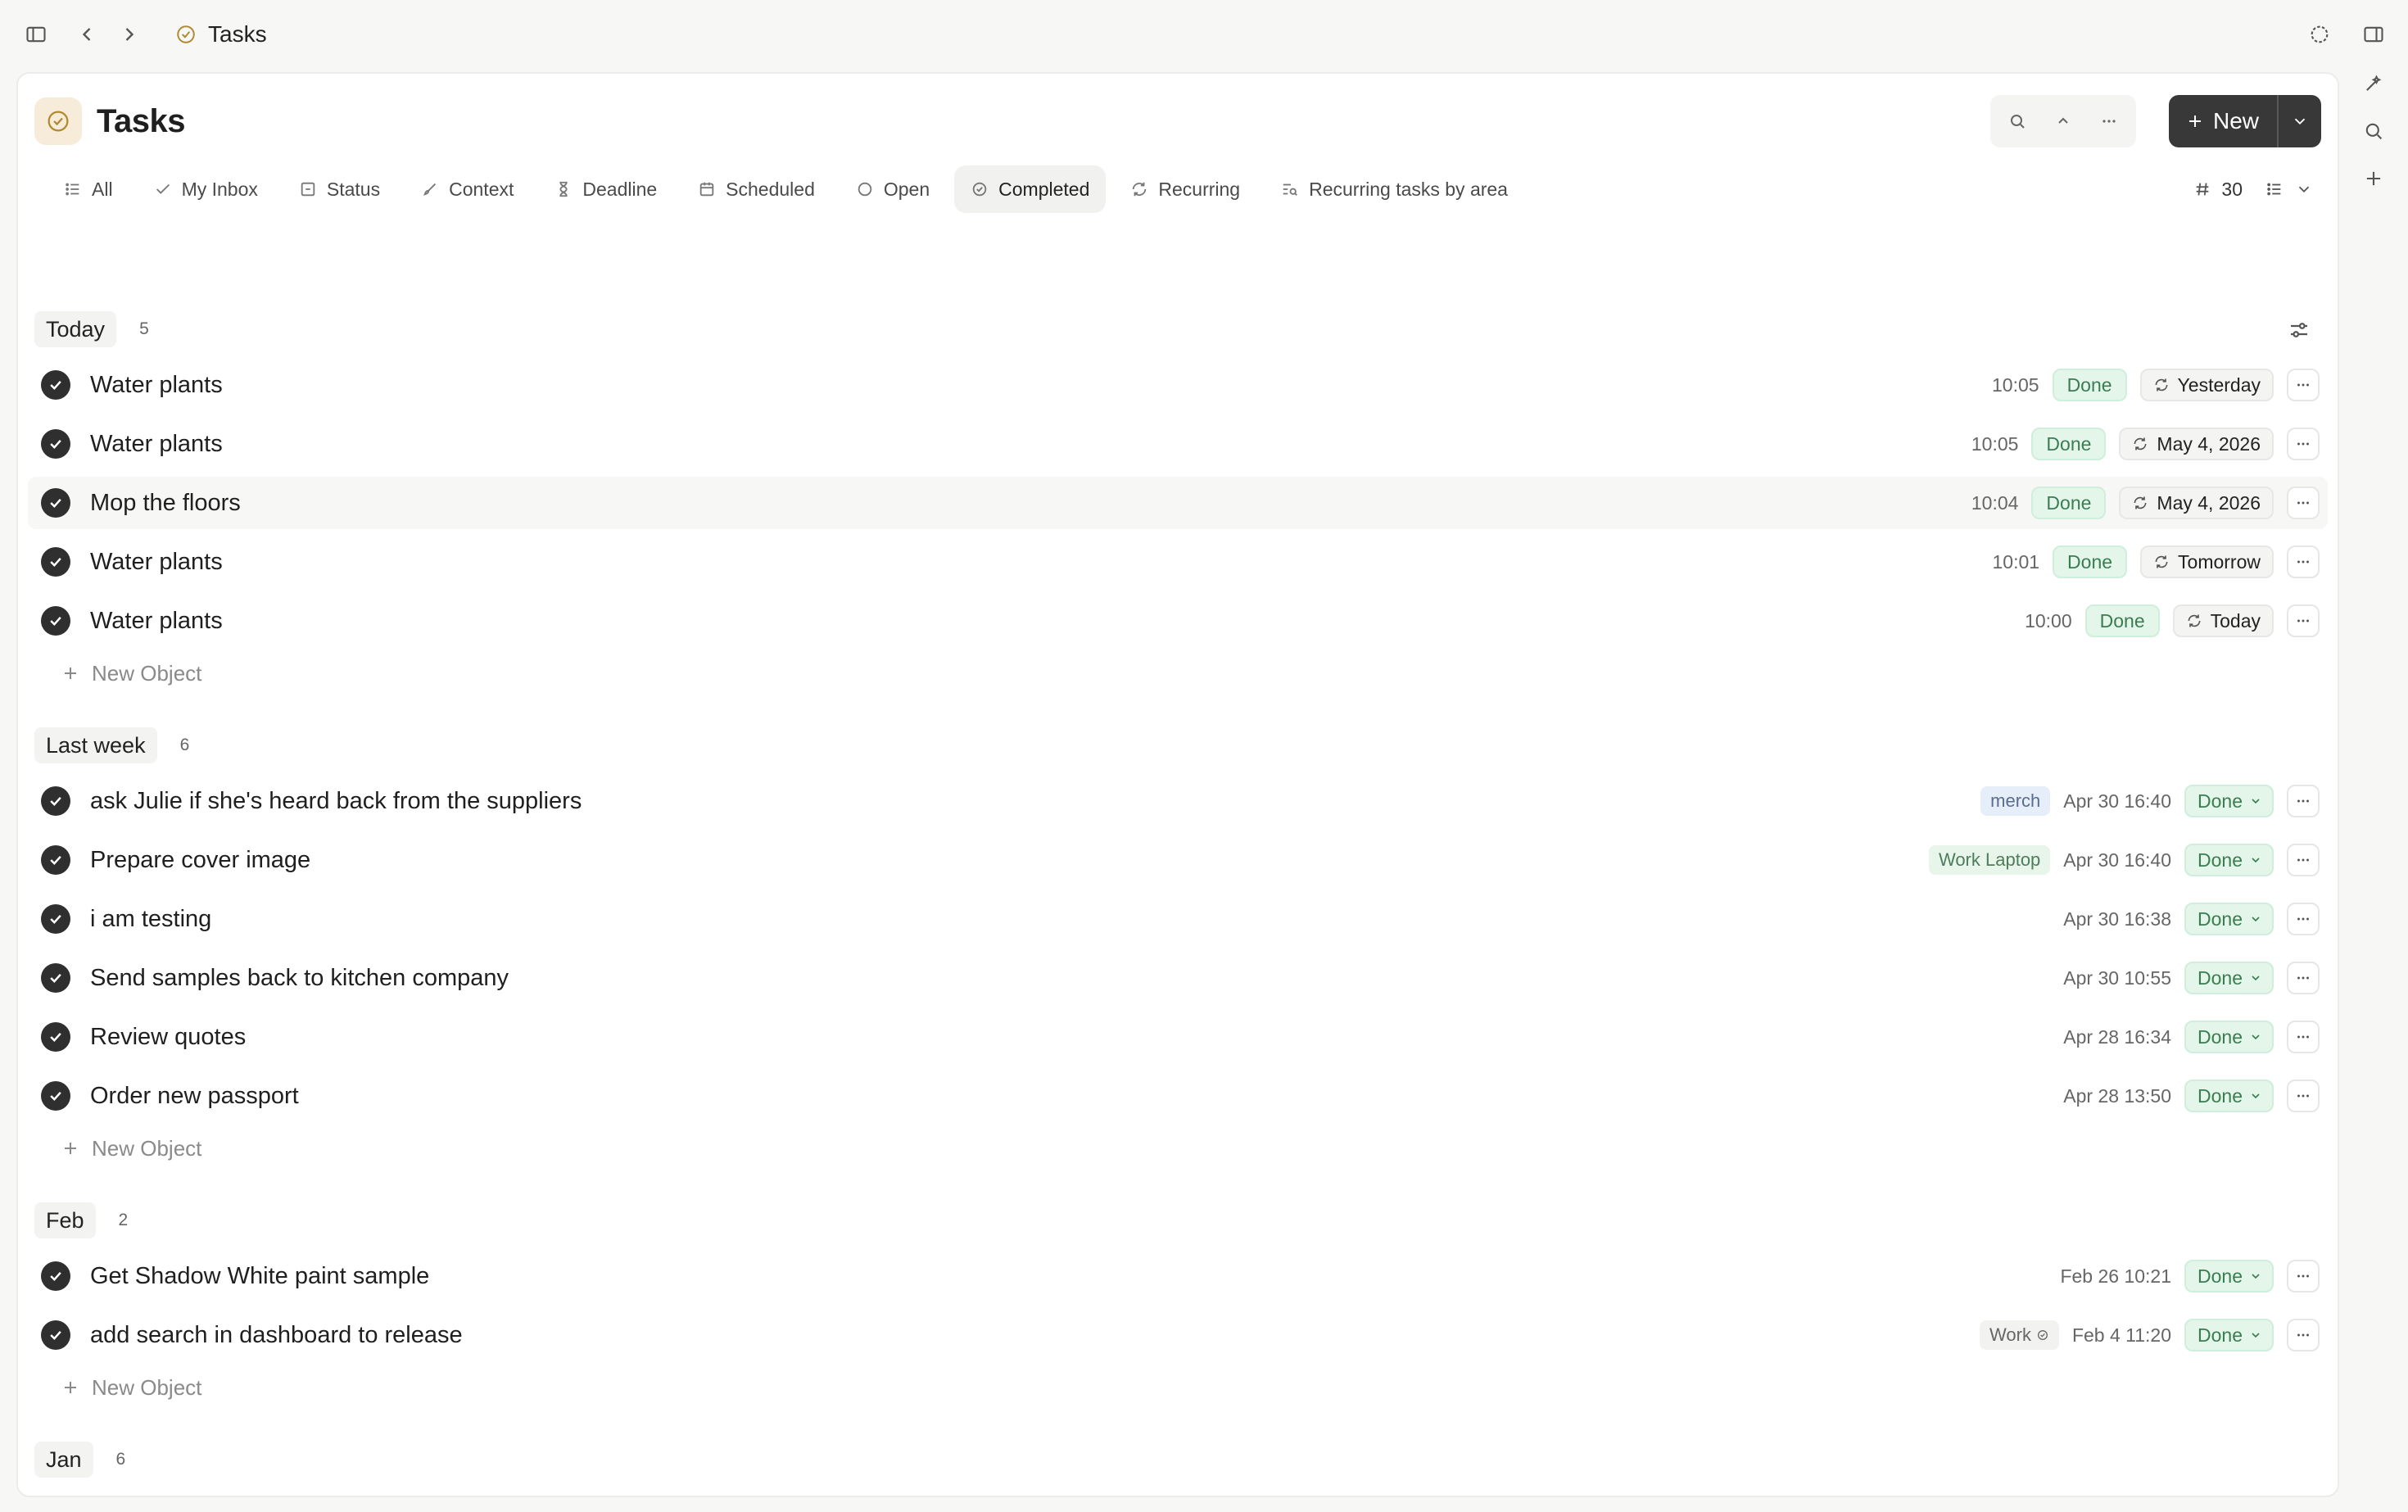  What do you see at coordinates (893, 189) in the screenshot?
I see `tab-open: Open` at bounding box center [893, 189].